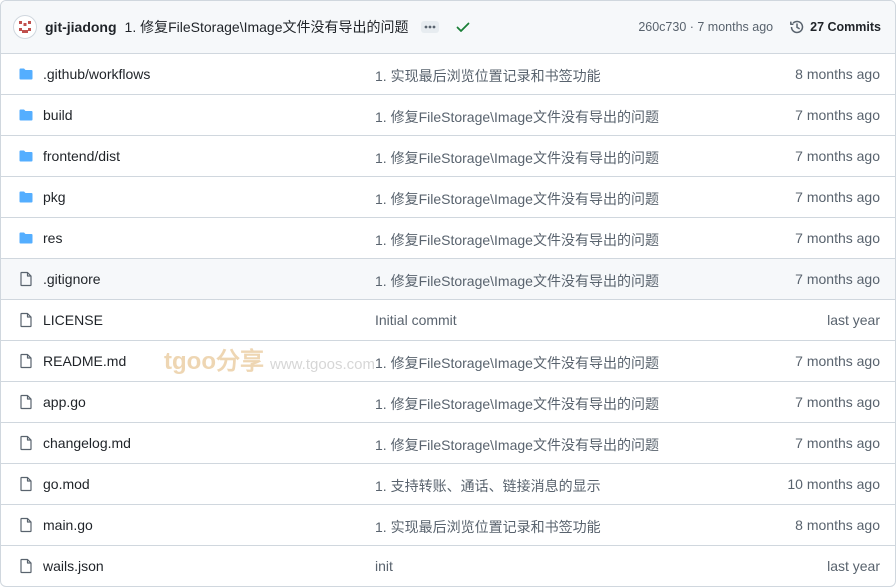 This screenshot has width=896, height=587. What do you see at coordinates (73, 320) in the screenshot?
I see `file-name-link: LICENSE` at bounding box center [73, 320].